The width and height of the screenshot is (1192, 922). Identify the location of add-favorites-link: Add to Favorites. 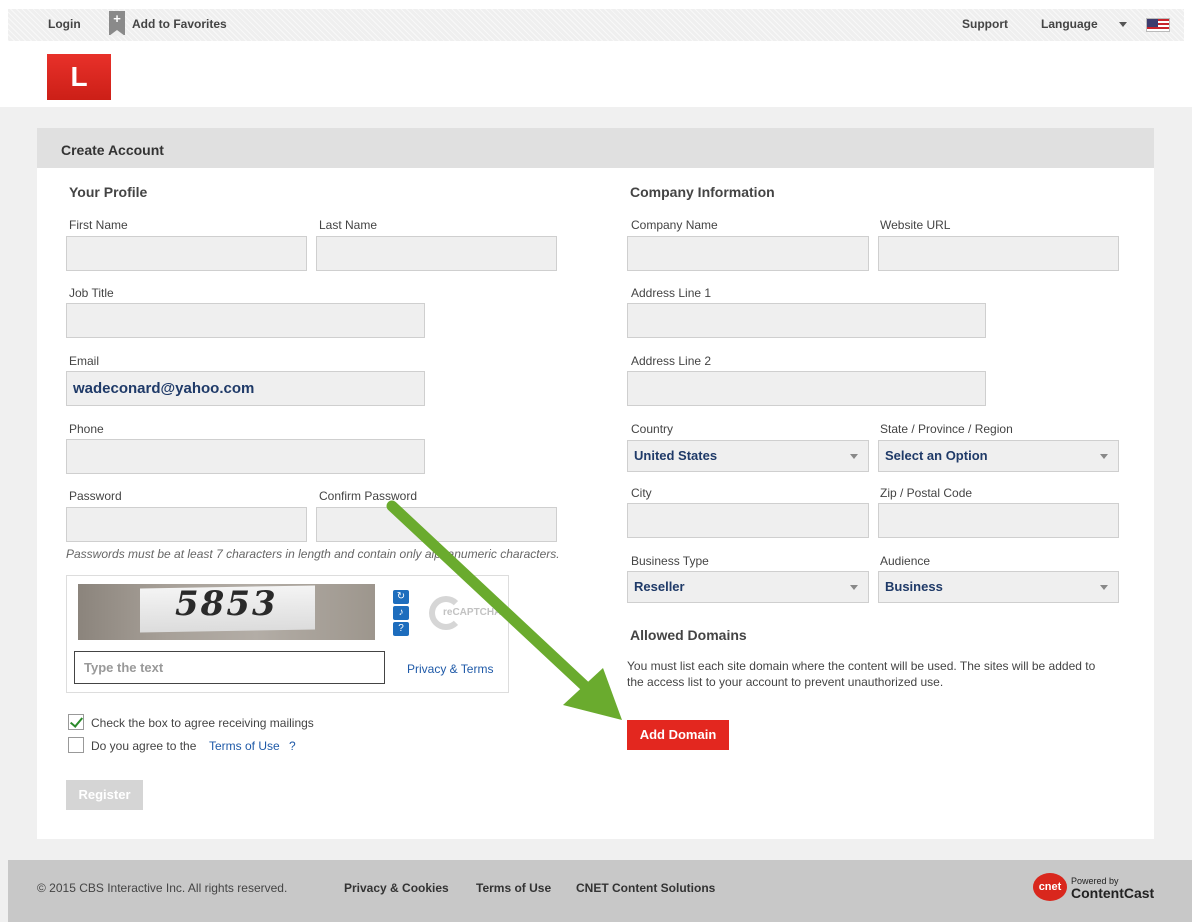
(179, 24).